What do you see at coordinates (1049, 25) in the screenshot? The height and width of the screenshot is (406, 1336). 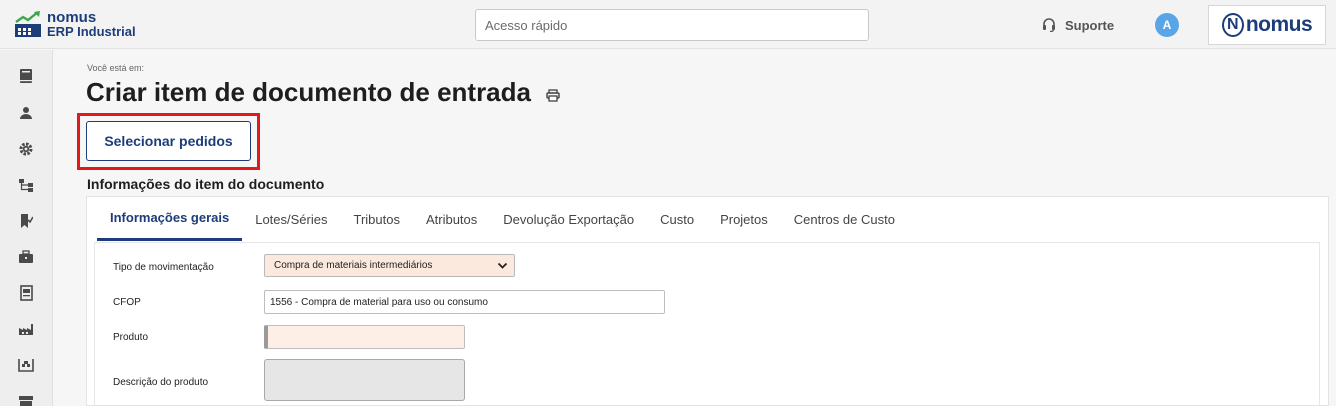 I see `headset-icon` at bounding box center [1049, 25].